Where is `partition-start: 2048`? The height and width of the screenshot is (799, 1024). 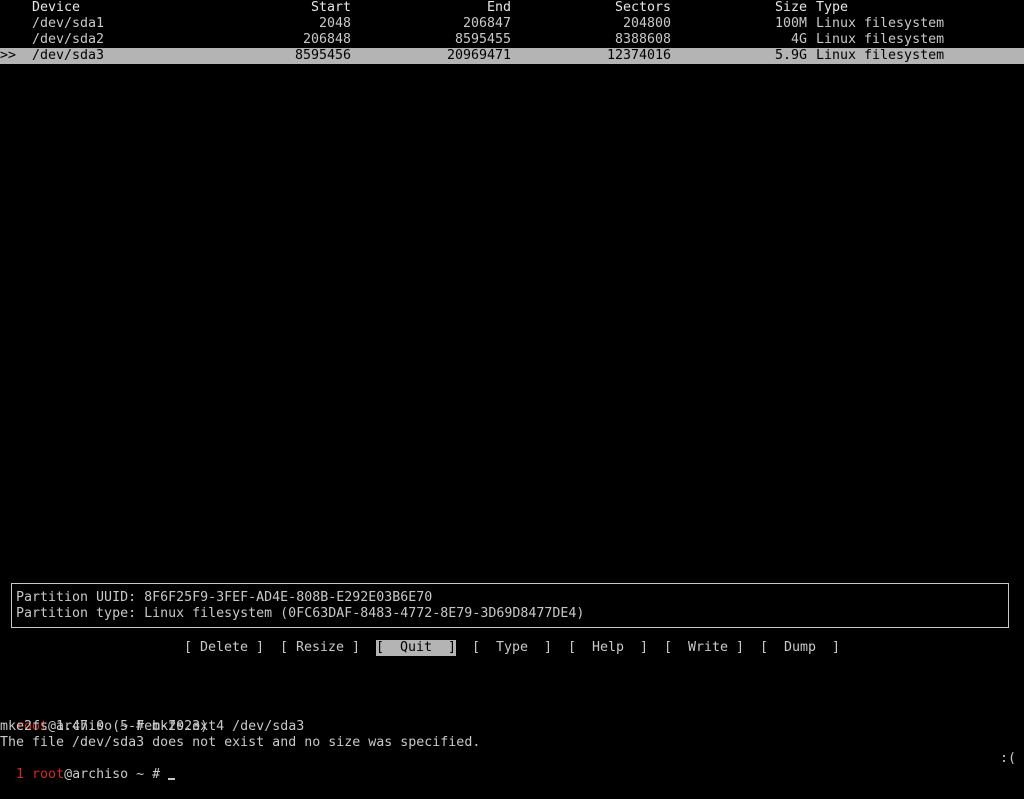
partition-start: 2048 is located at coordinates (334, 23).